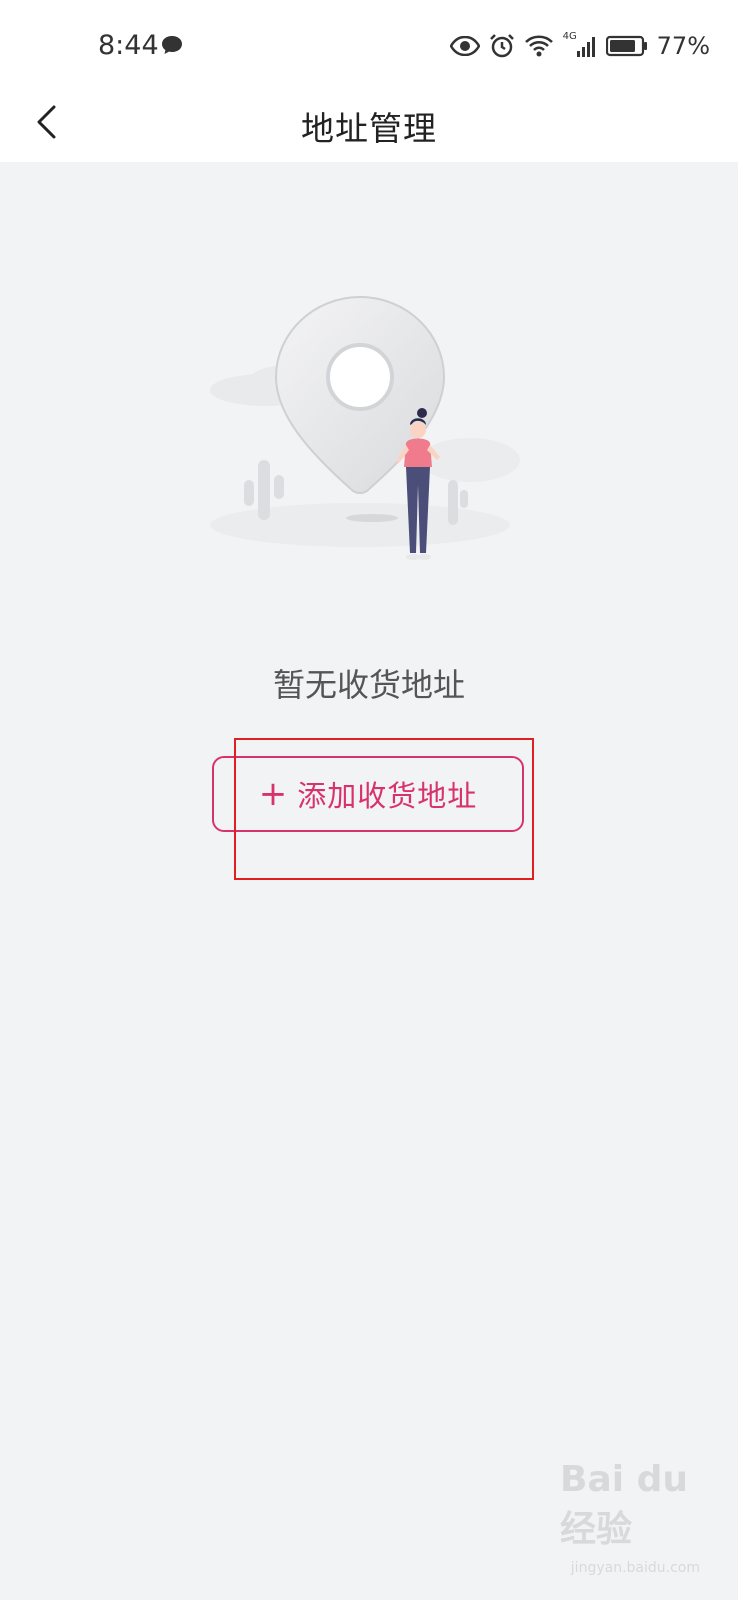 This screenshot has width=738, height=1600. What do you see at coordinates (624, 1504) in the screenshot?
I see `watermark-text: Bai du 经验` at bounding box center [624, 1504].